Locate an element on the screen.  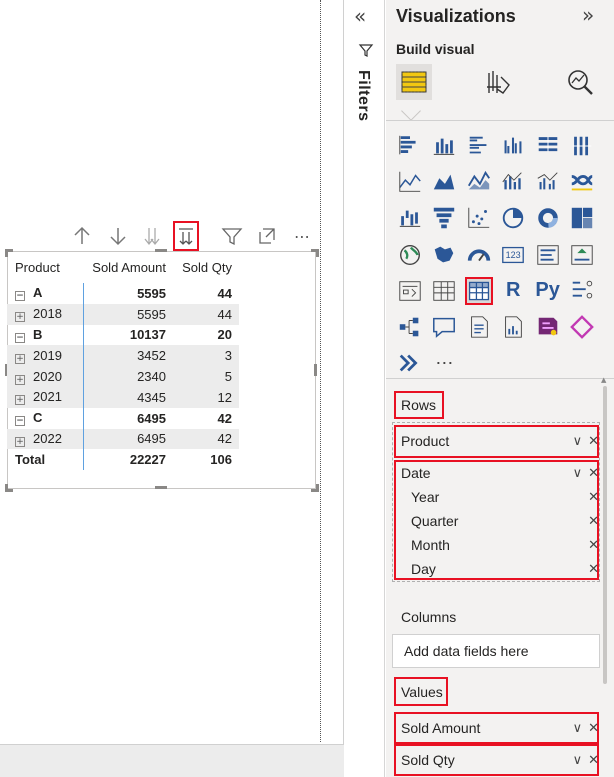
field-pill-sold-amount: Sold Amount ∨ ✕ is located at coordinates (497, 728).